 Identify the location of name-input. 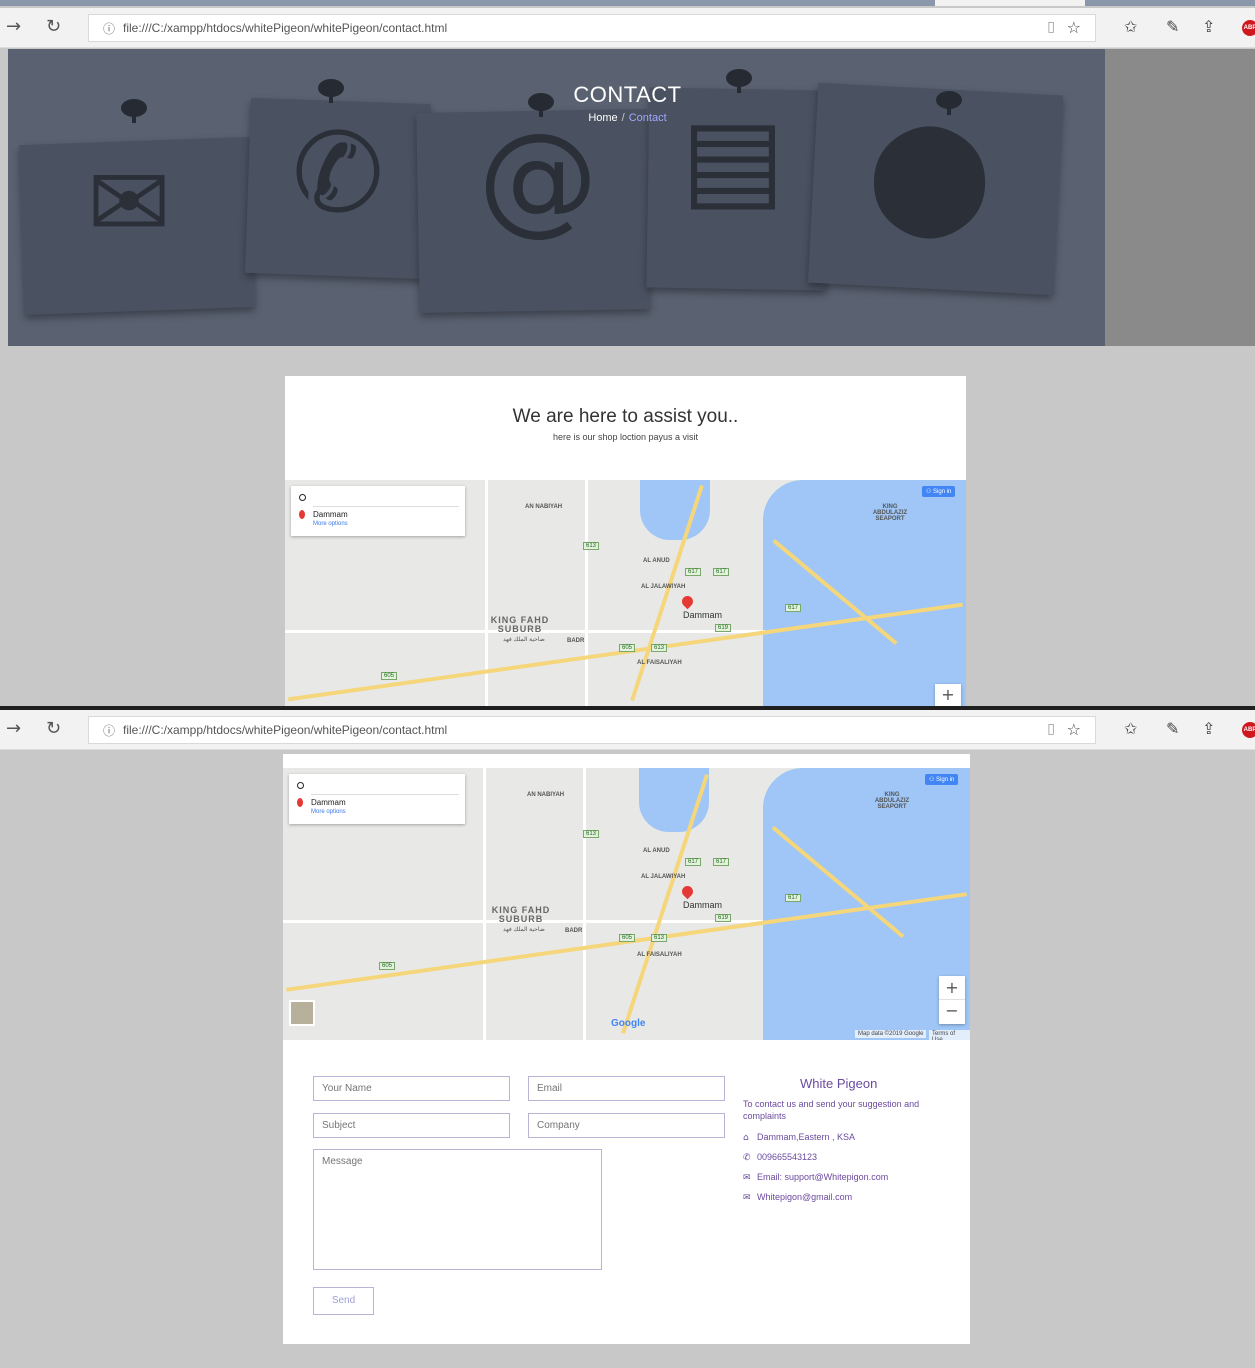
(411, 1088).